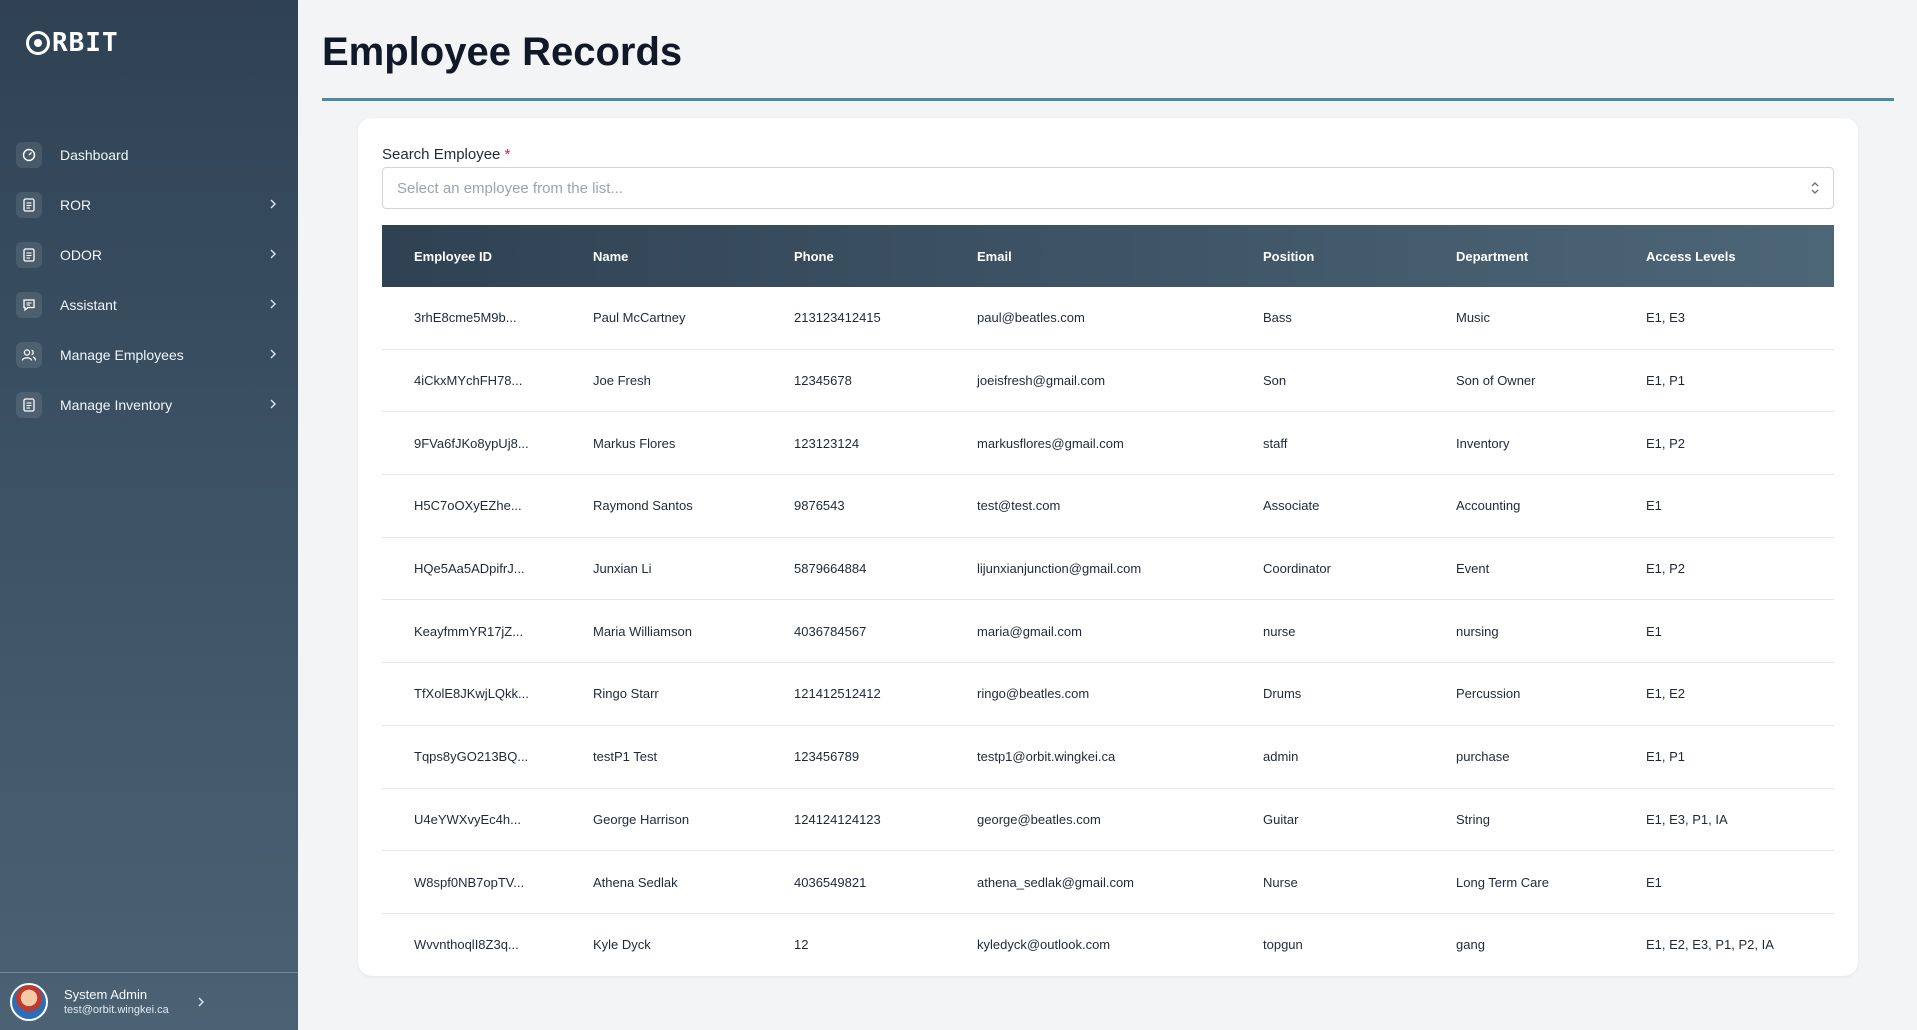 This screenshot has height=1030, width=1917. Describe the element at coordinates (1059, 569) in the screenshot. I see `cell-email: lijunxianjunction@gmail.com` at that location.